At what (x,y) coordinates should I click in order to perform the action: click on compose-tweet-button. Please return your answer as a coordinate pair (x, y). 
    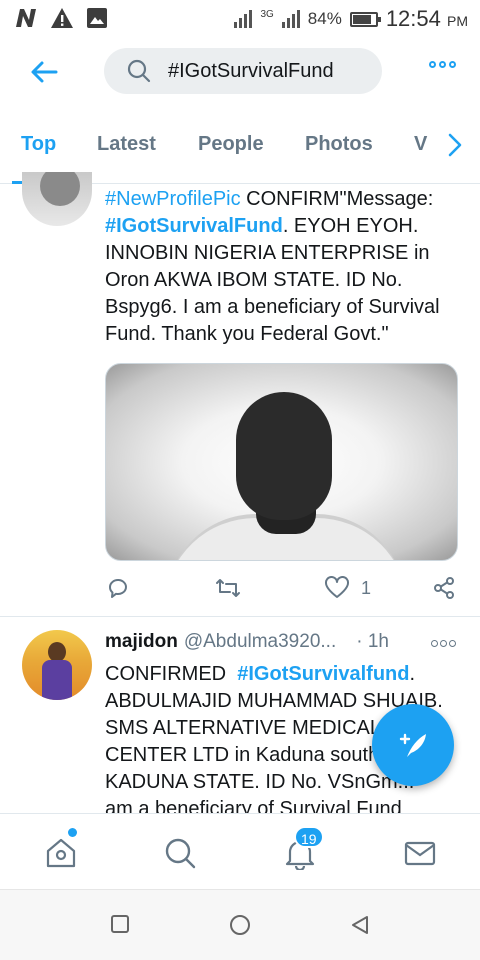
    Looking at the image, I should click on (413, 745).